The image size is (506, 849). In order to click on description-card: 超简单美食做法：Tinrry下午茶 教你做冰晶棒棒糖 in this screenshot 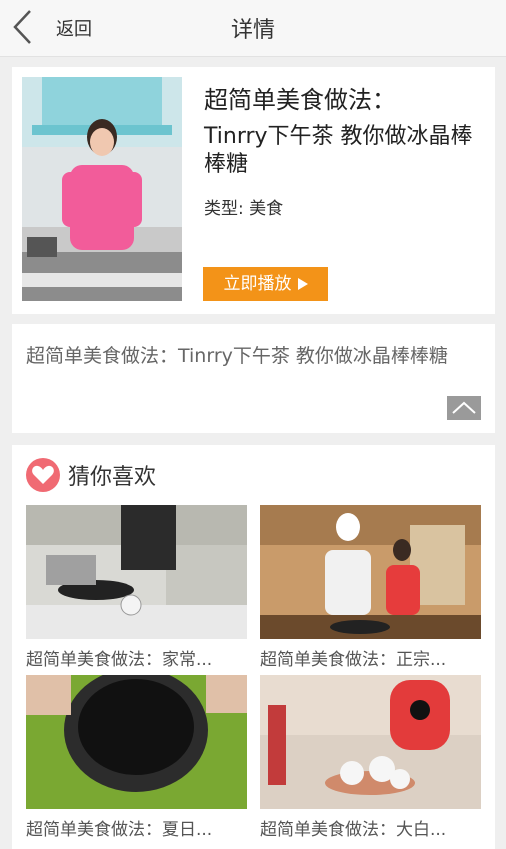, I will do `click(253, 378)`.